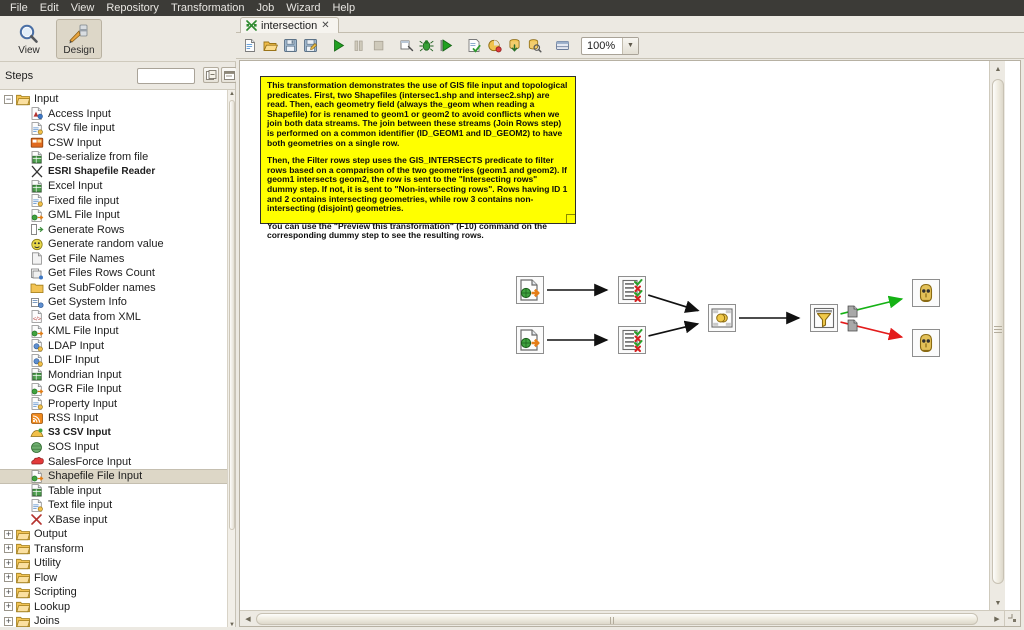 This screenshot has width=1024, height=630. I want to click on tree-item-input: − Input, so click(114, 99).